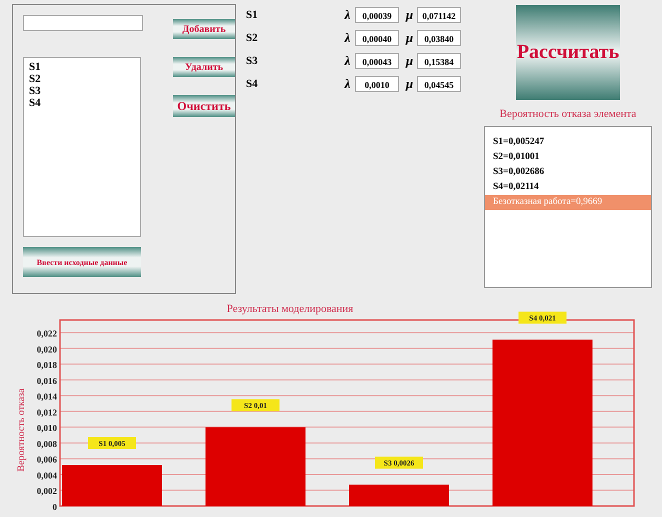  What do you see at coordinates (377, 84) in the screenshot?
I see `lambda-field: 0,0010` at bounding box center [377, 84].